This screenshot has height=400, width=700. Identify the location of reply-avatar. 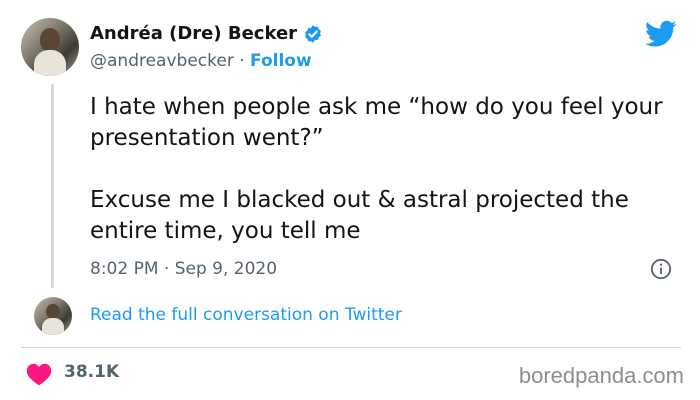
(53, 316).